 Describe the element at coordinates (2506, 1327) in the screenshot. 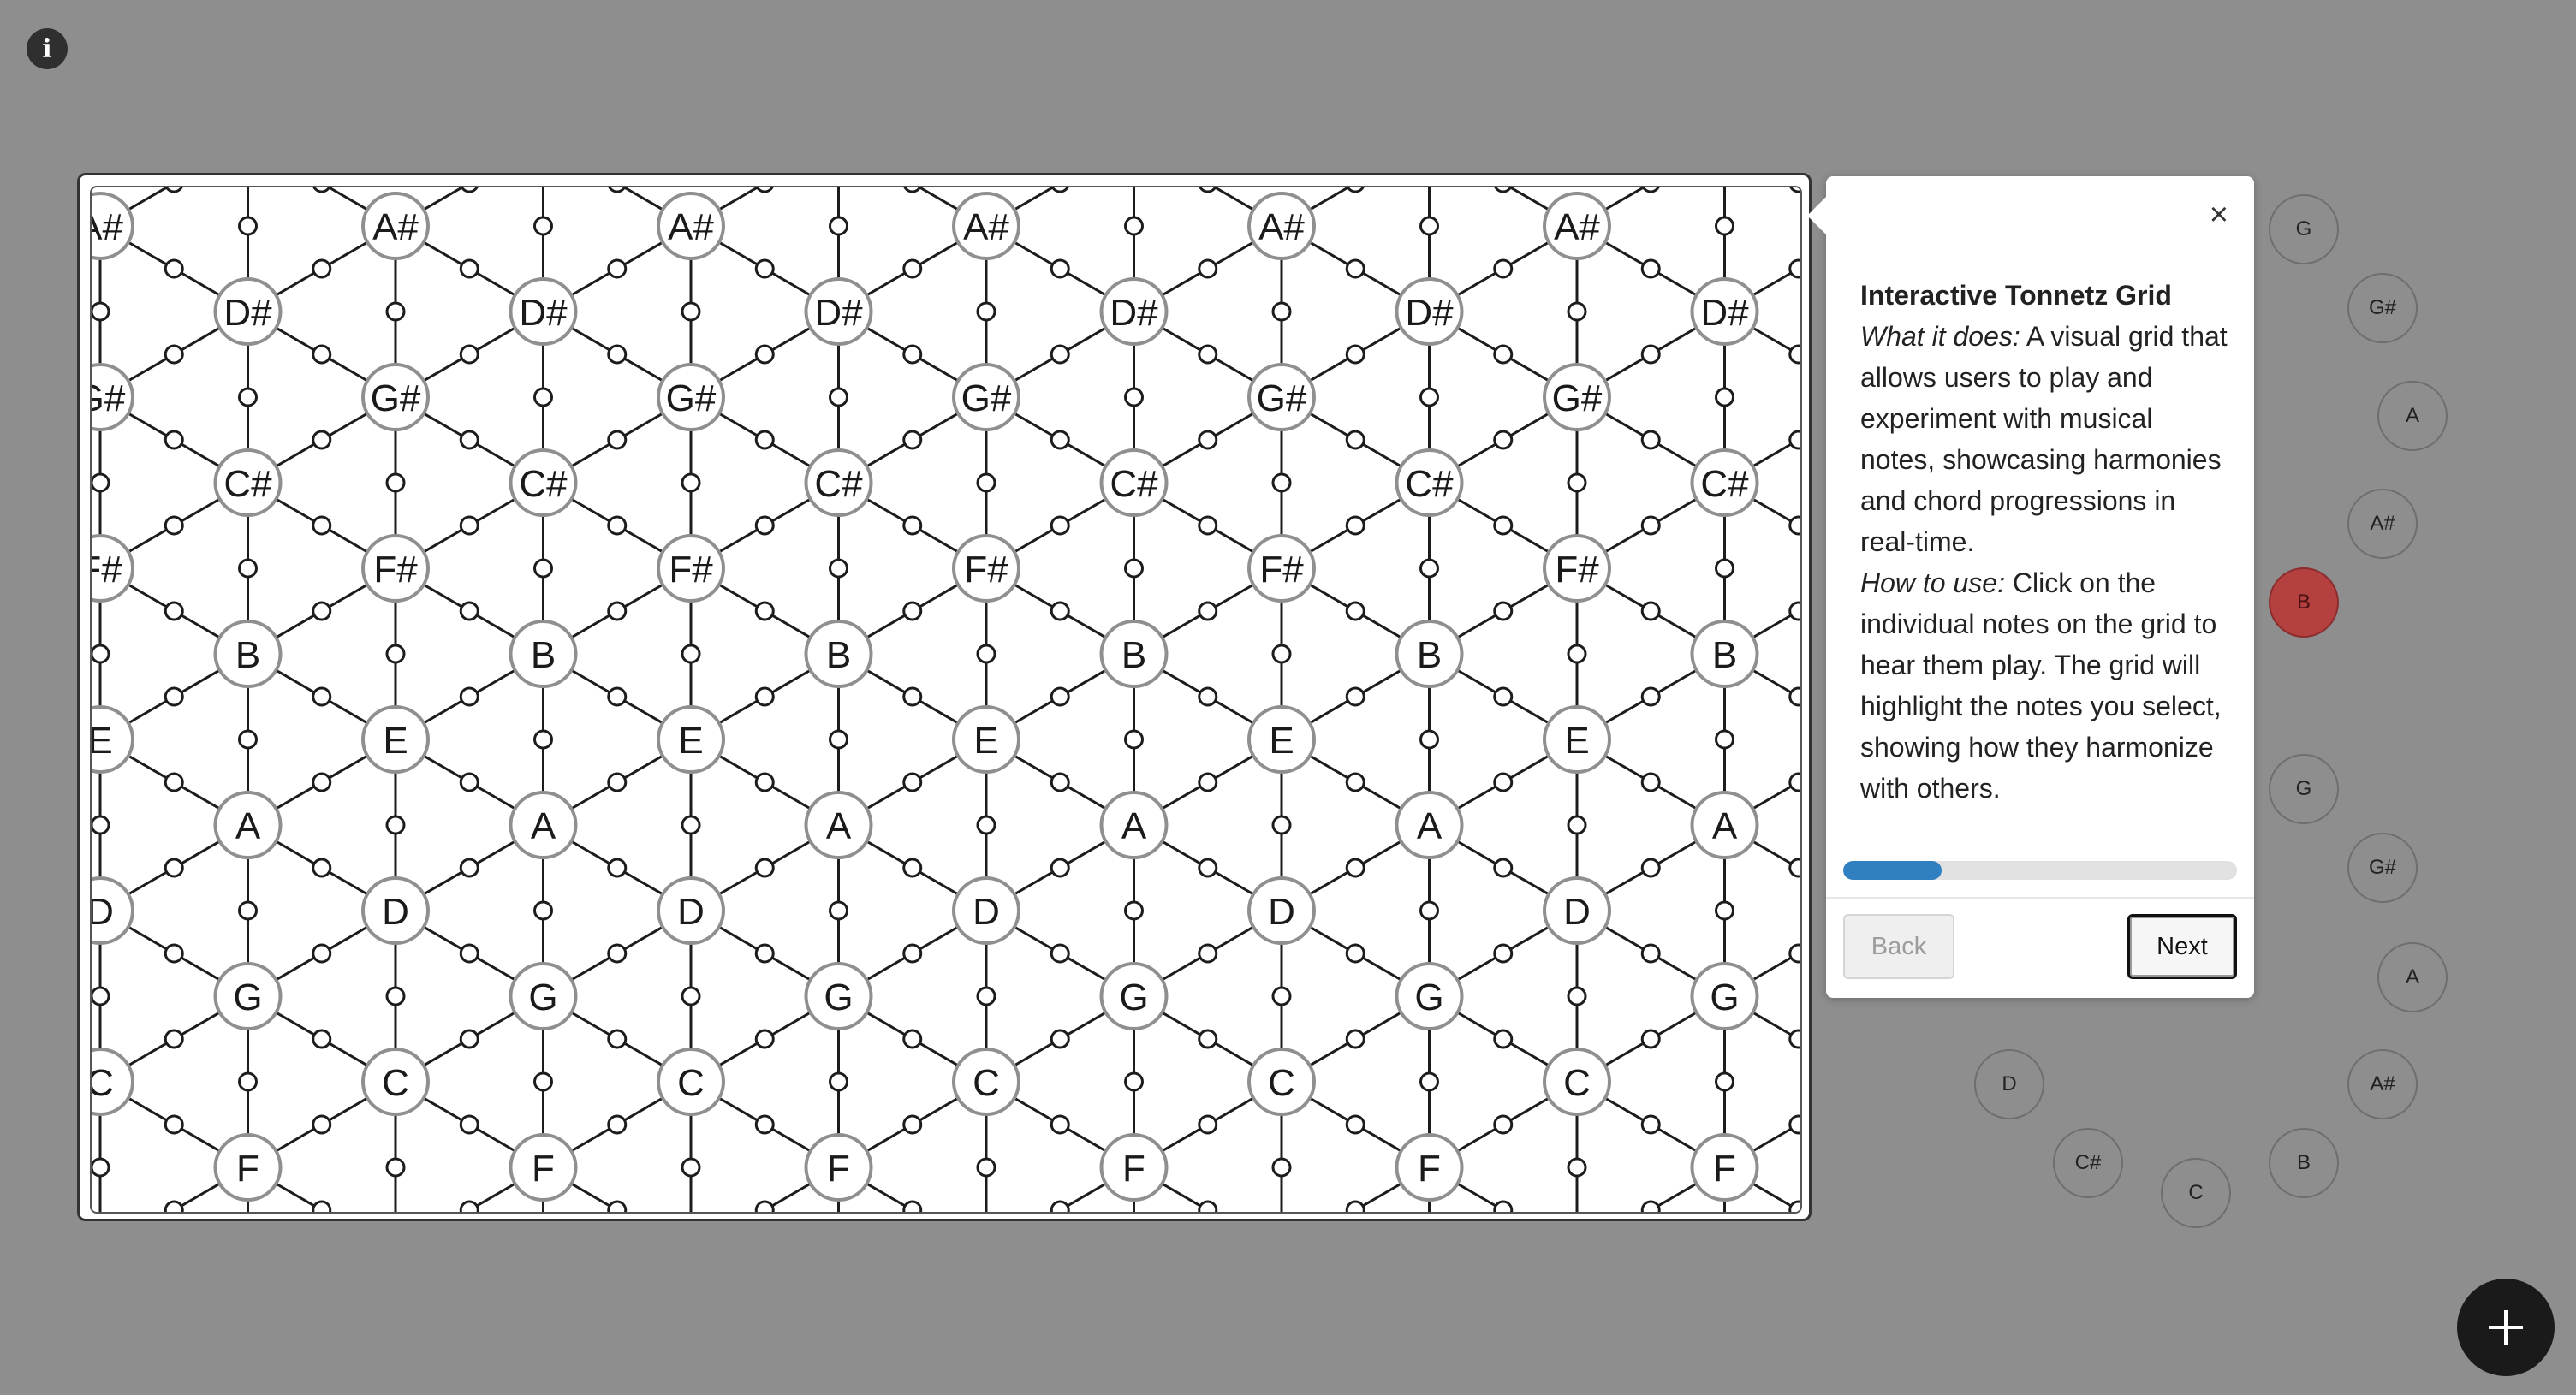

I see `add-button` at that location.